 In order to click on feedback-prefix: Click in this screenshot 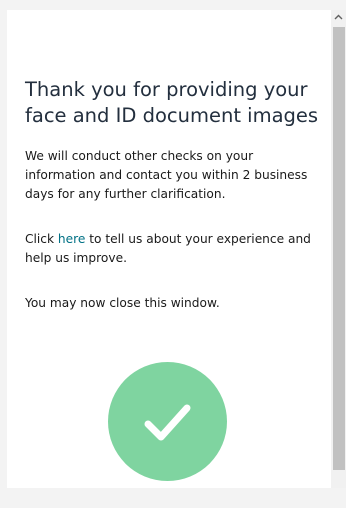, I will do `click(41, 239)`.